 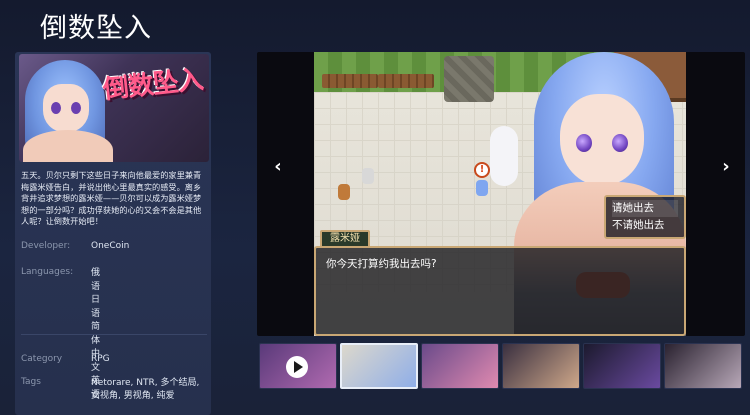 What do you see at coordinates (153, 85) in the screenshot?
I see `game-logo: 倒数坠入` at bounding box center [153, 85].